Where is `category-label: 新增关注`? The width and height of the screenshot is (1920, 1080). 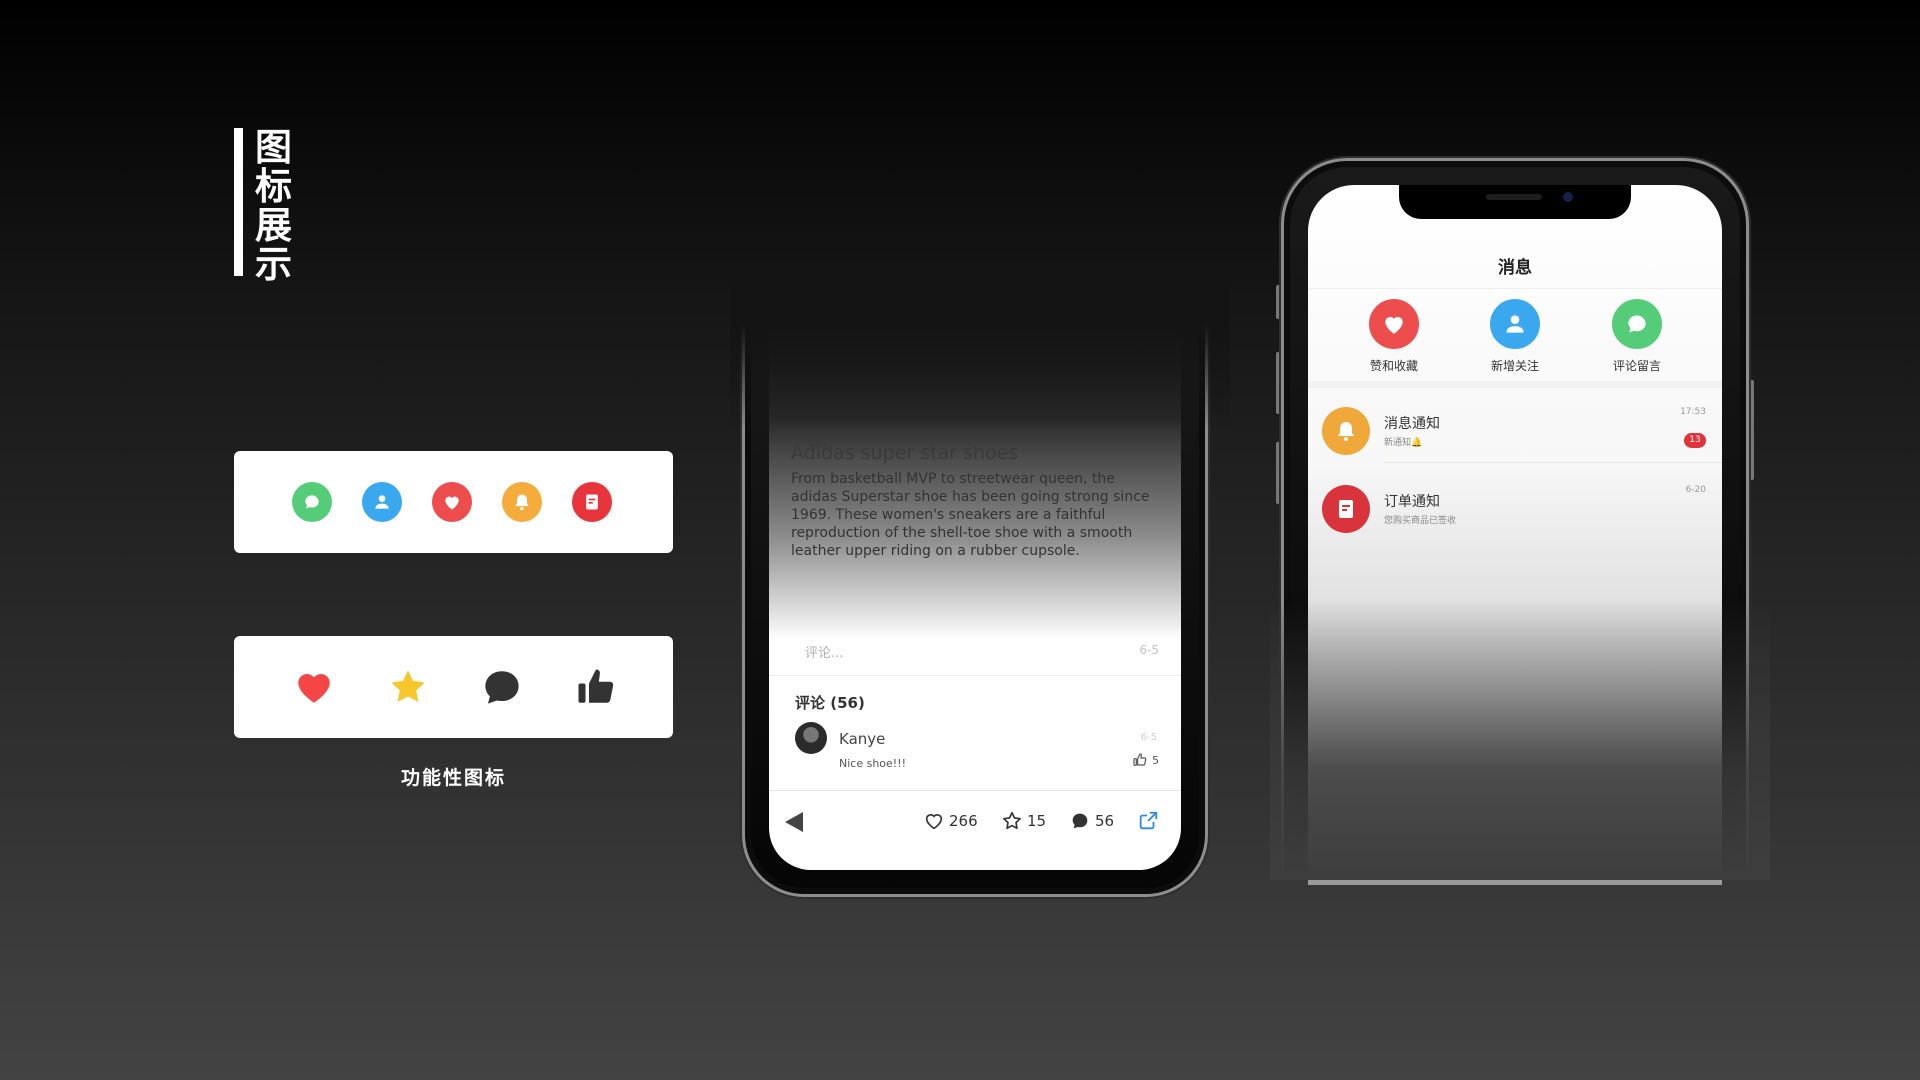
category-label: 新增关注 is located at coordinates (1514, 366).